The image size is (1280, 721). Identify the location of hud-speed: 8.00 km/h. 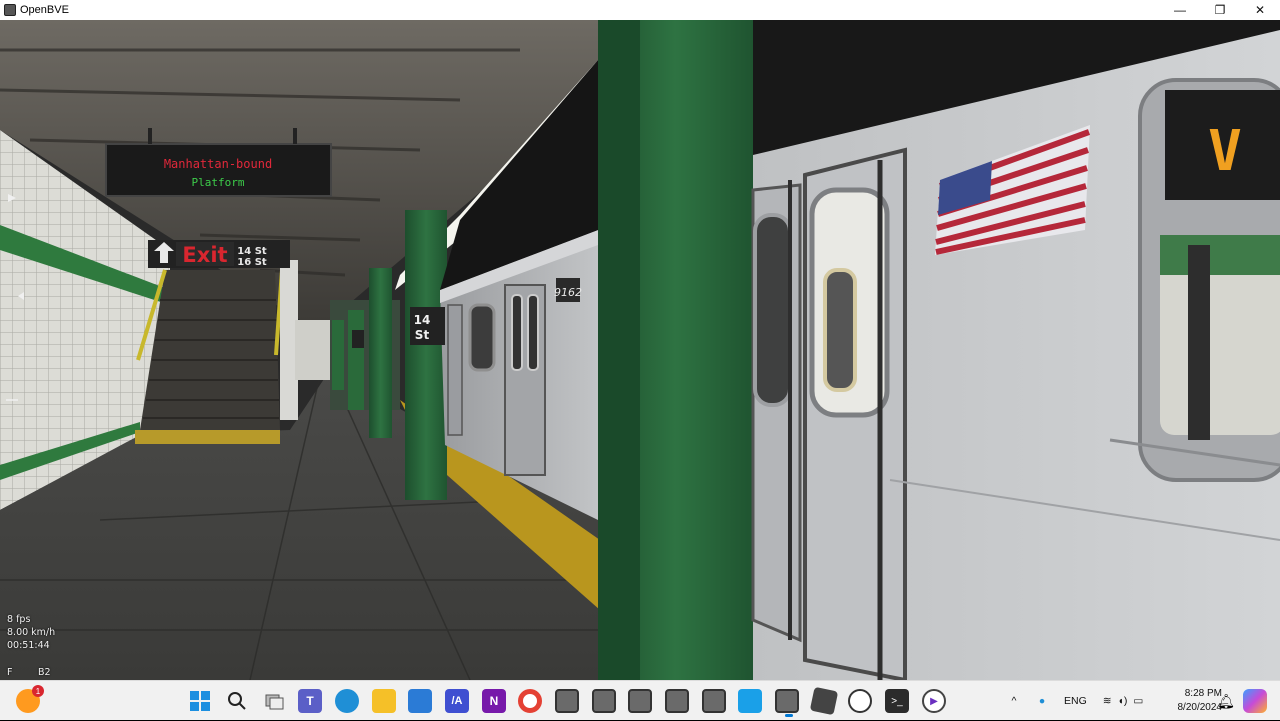
(31, 632).